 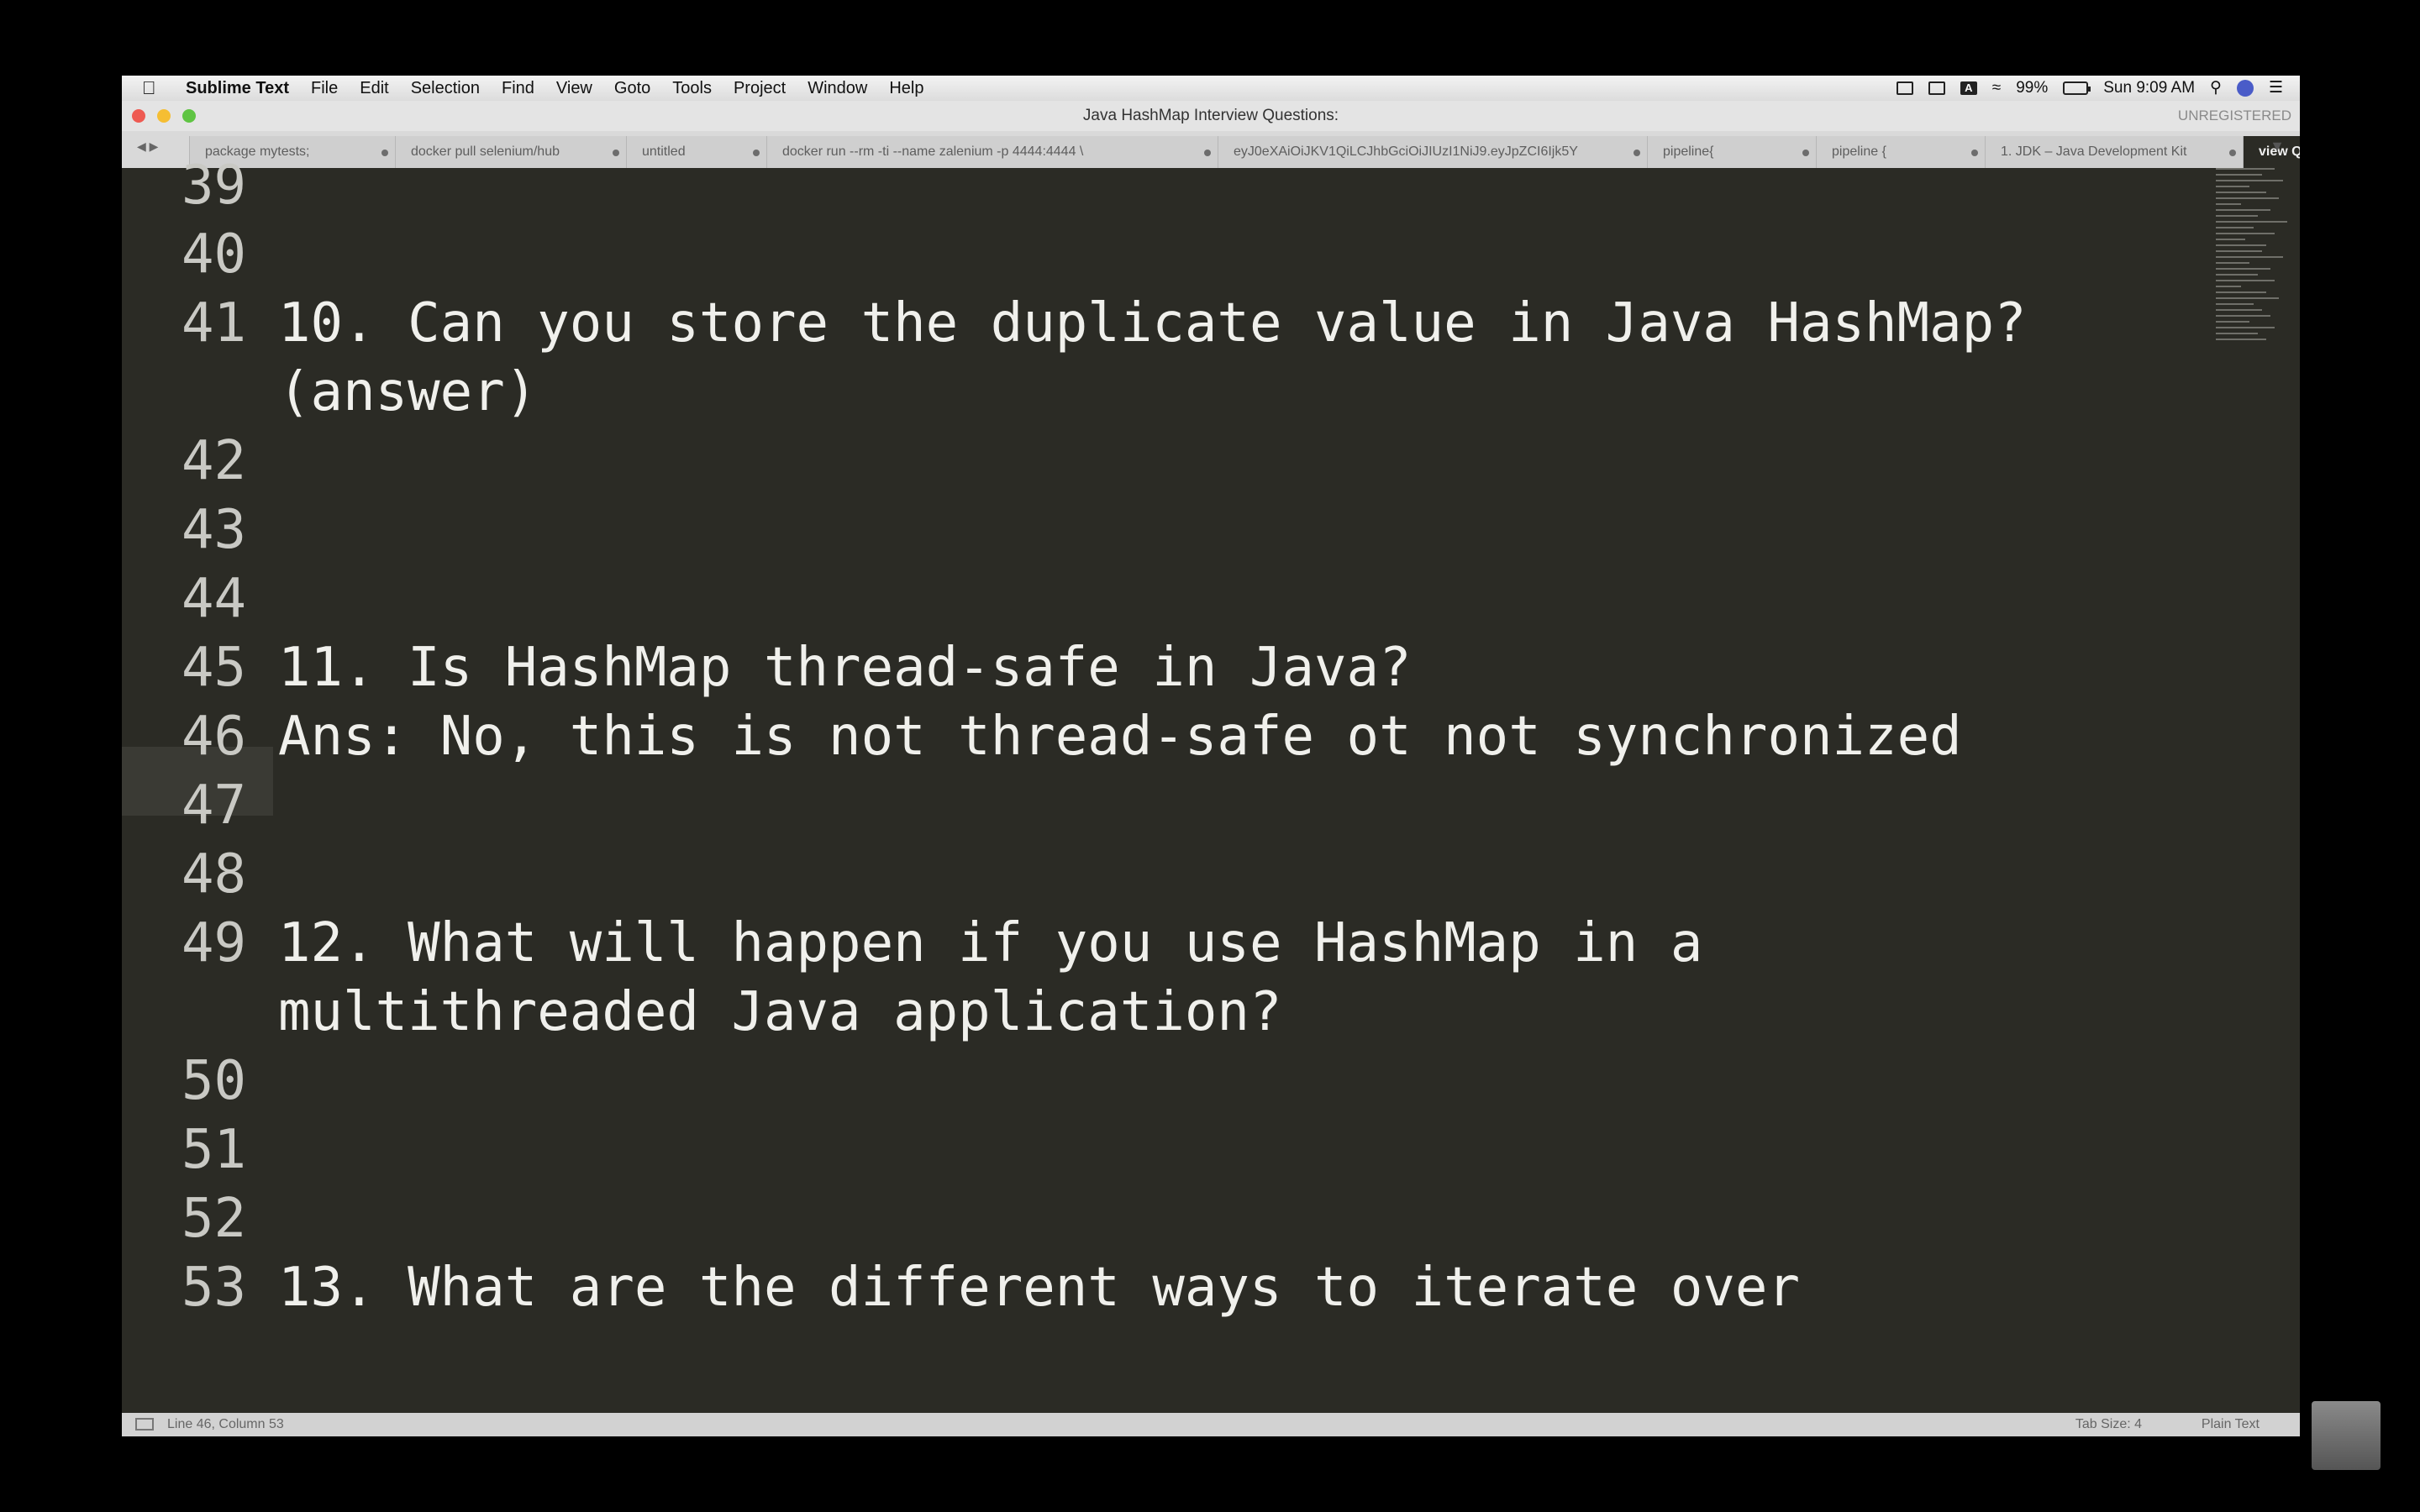 I want to click on menu-app-name: Sublime Text, so click(x=238, y=88).